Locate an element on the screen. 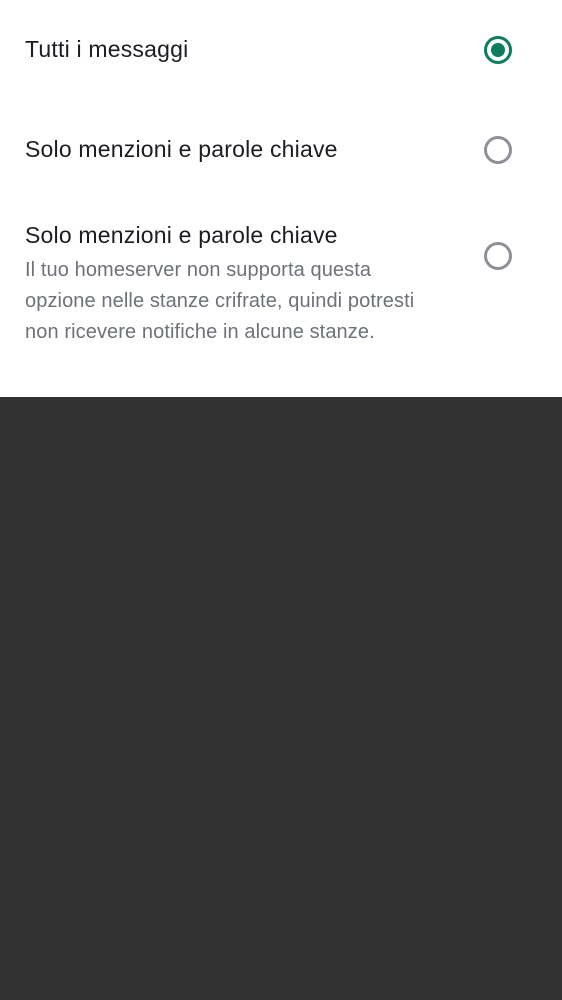 Image resolution: width=562 pixels, height=1000 pixels. radio-dot is located at coordinates (498, 50).